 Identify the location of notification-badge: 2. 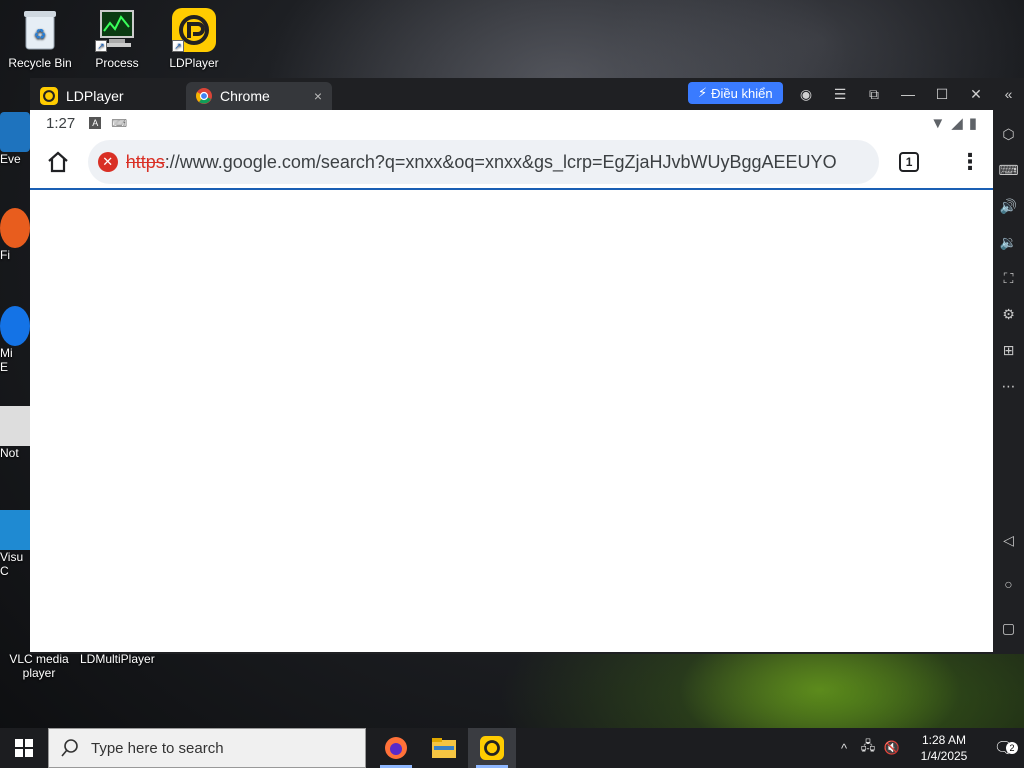
(1012, 748).